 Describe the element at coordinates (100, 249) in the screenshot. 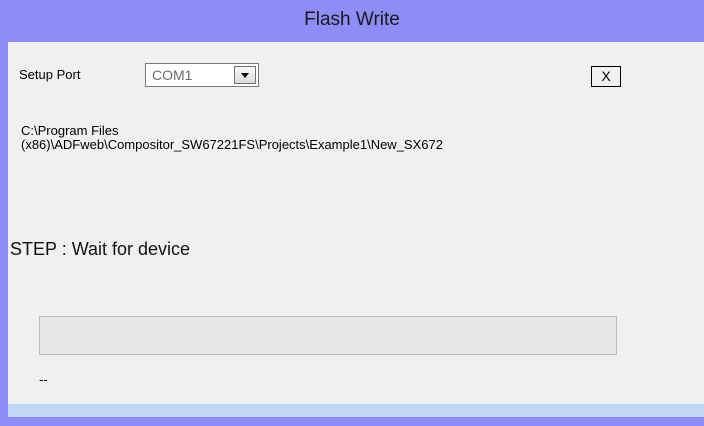

I see `step-status: STEP : Wait for device` at that location.